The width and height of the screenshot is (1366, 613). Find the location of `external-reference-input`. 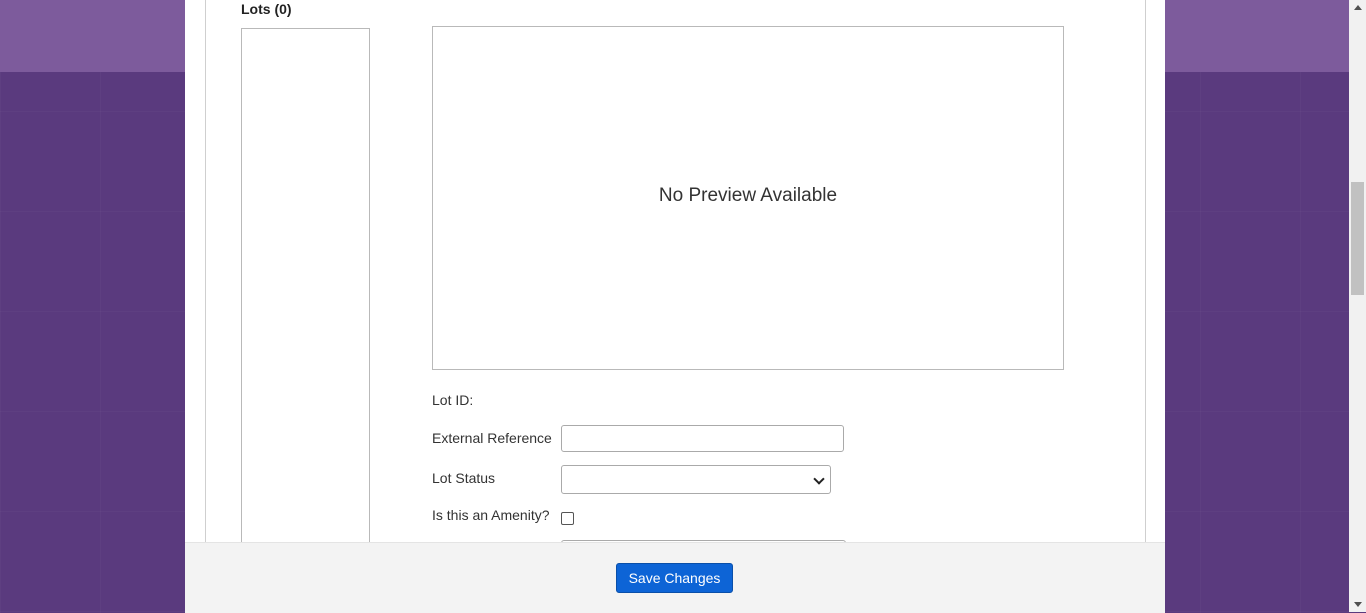

external-reference-input is located at coordinates (702, 438).